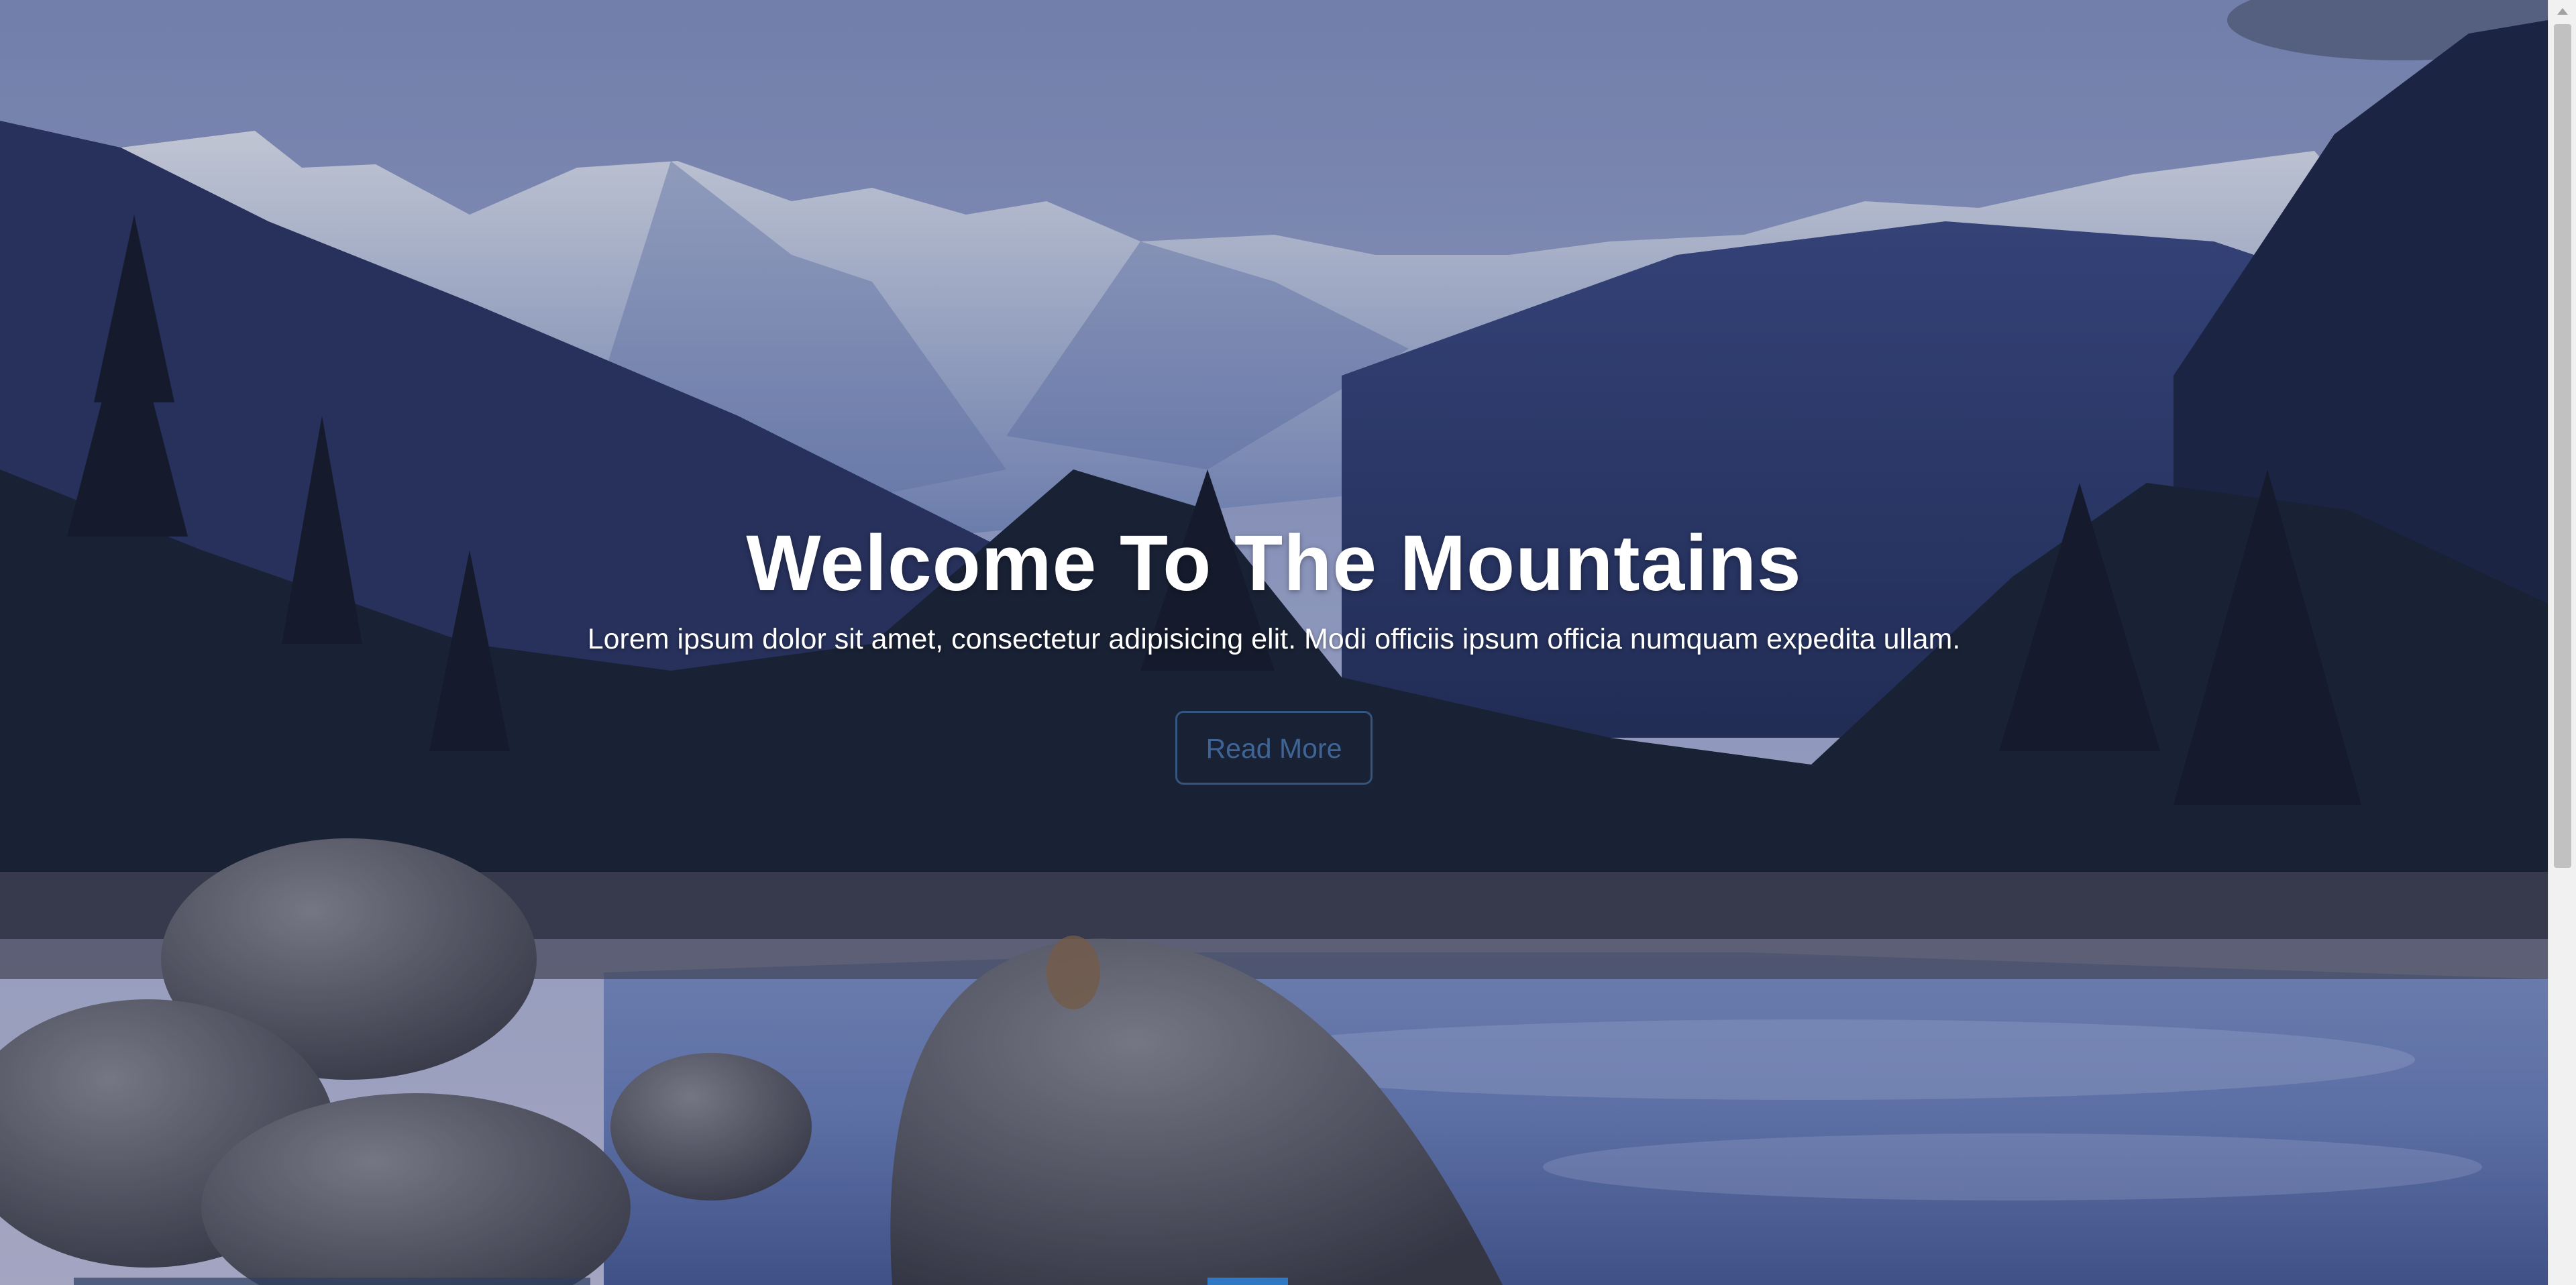  Describe the element at coordinates (1274, 563) in the screenshot. I see `hero-title: Welcome To The Mountains` at that location.